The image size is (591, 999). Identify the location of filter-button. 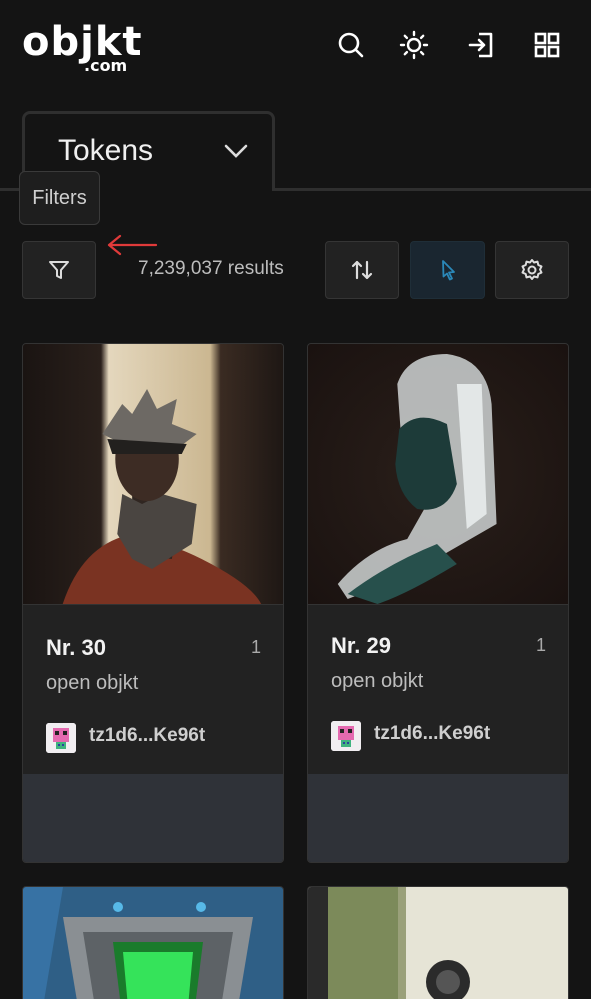
(59, 270).